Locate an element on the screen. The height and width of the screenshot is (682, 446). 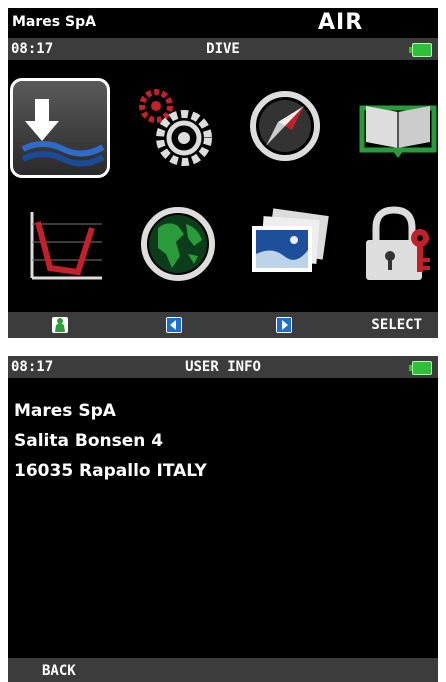
menu-item-lock is located at coordinates (394, 248).